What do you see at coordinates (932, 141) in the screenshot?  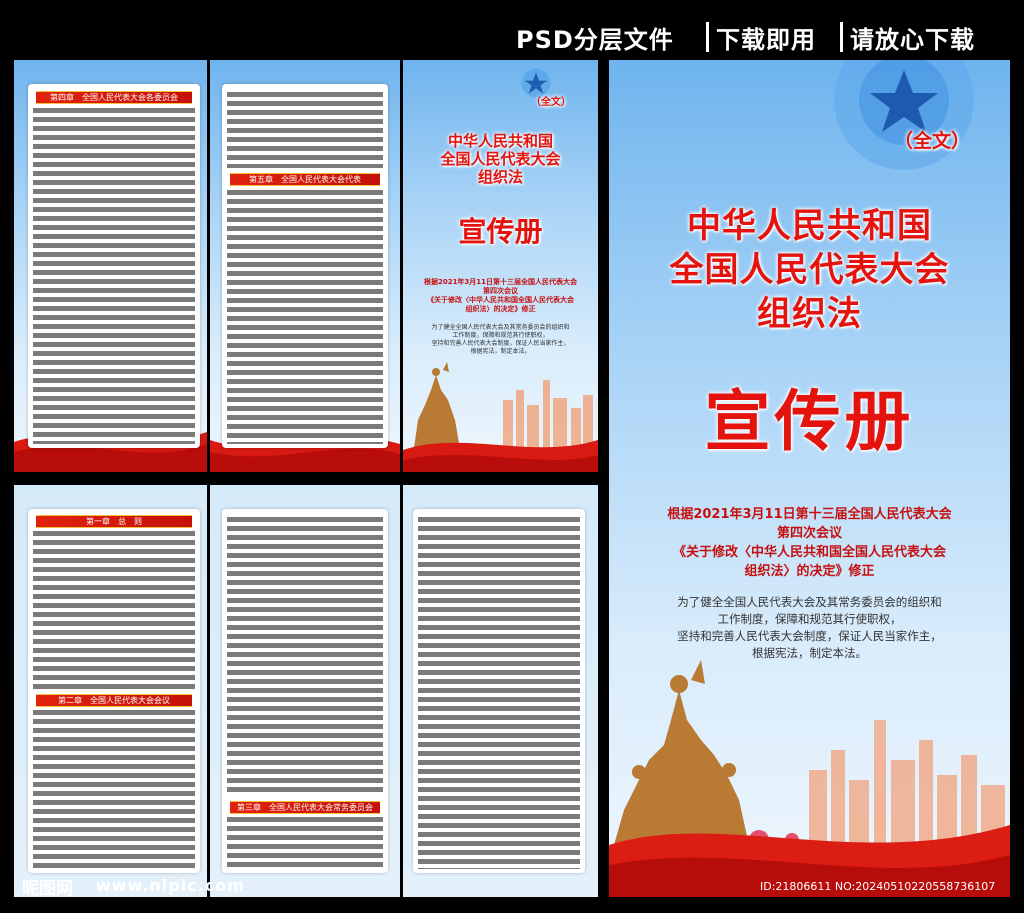 I see `full-text-tag: （全文）` at bounding box center [932, 141].